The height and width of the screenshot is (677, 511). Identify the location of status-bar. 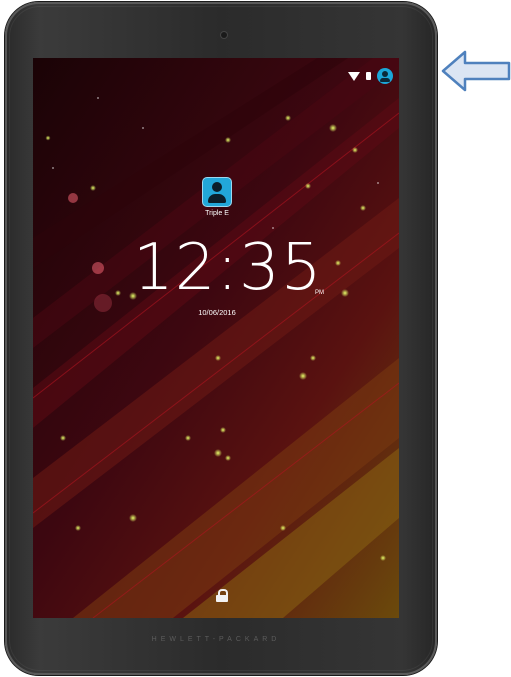
(370, 76).